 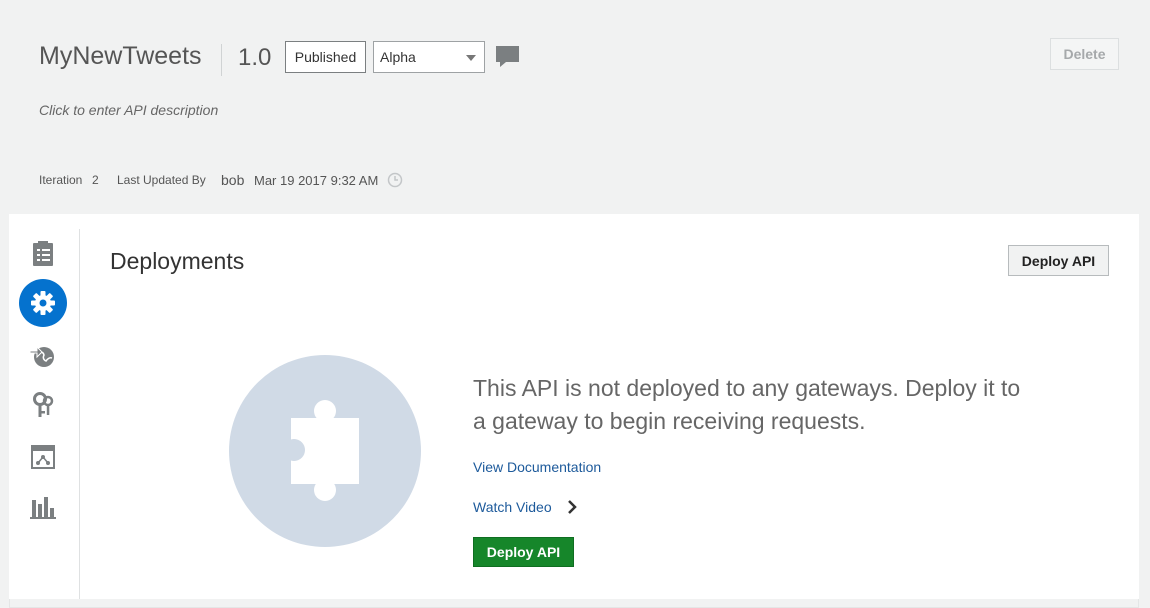 I want to click on empty-state-illustration, so click(x=325, y=451).